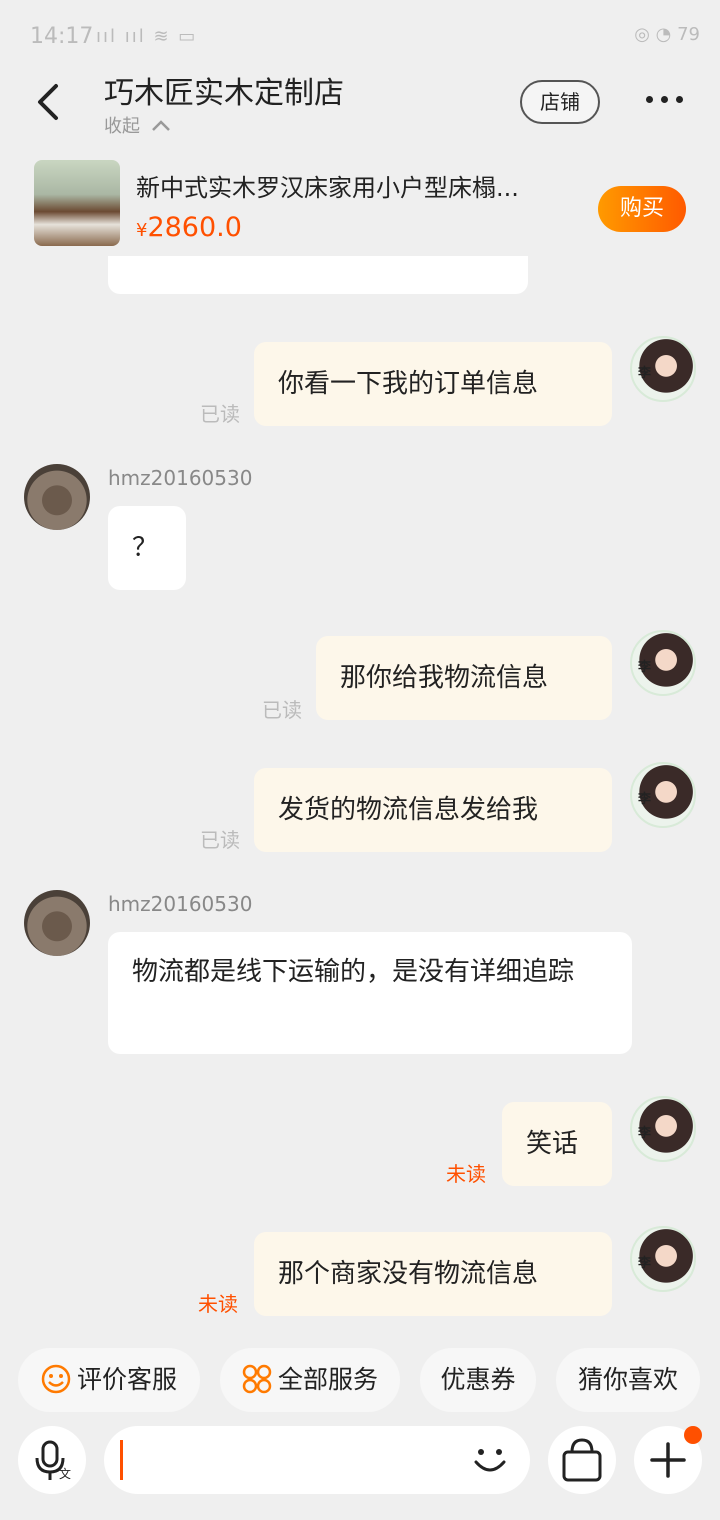  What do you see at coordinates (194, 227) in the screenshot?
I see `price-value: 2860.0` at bounding box center [194, 227].